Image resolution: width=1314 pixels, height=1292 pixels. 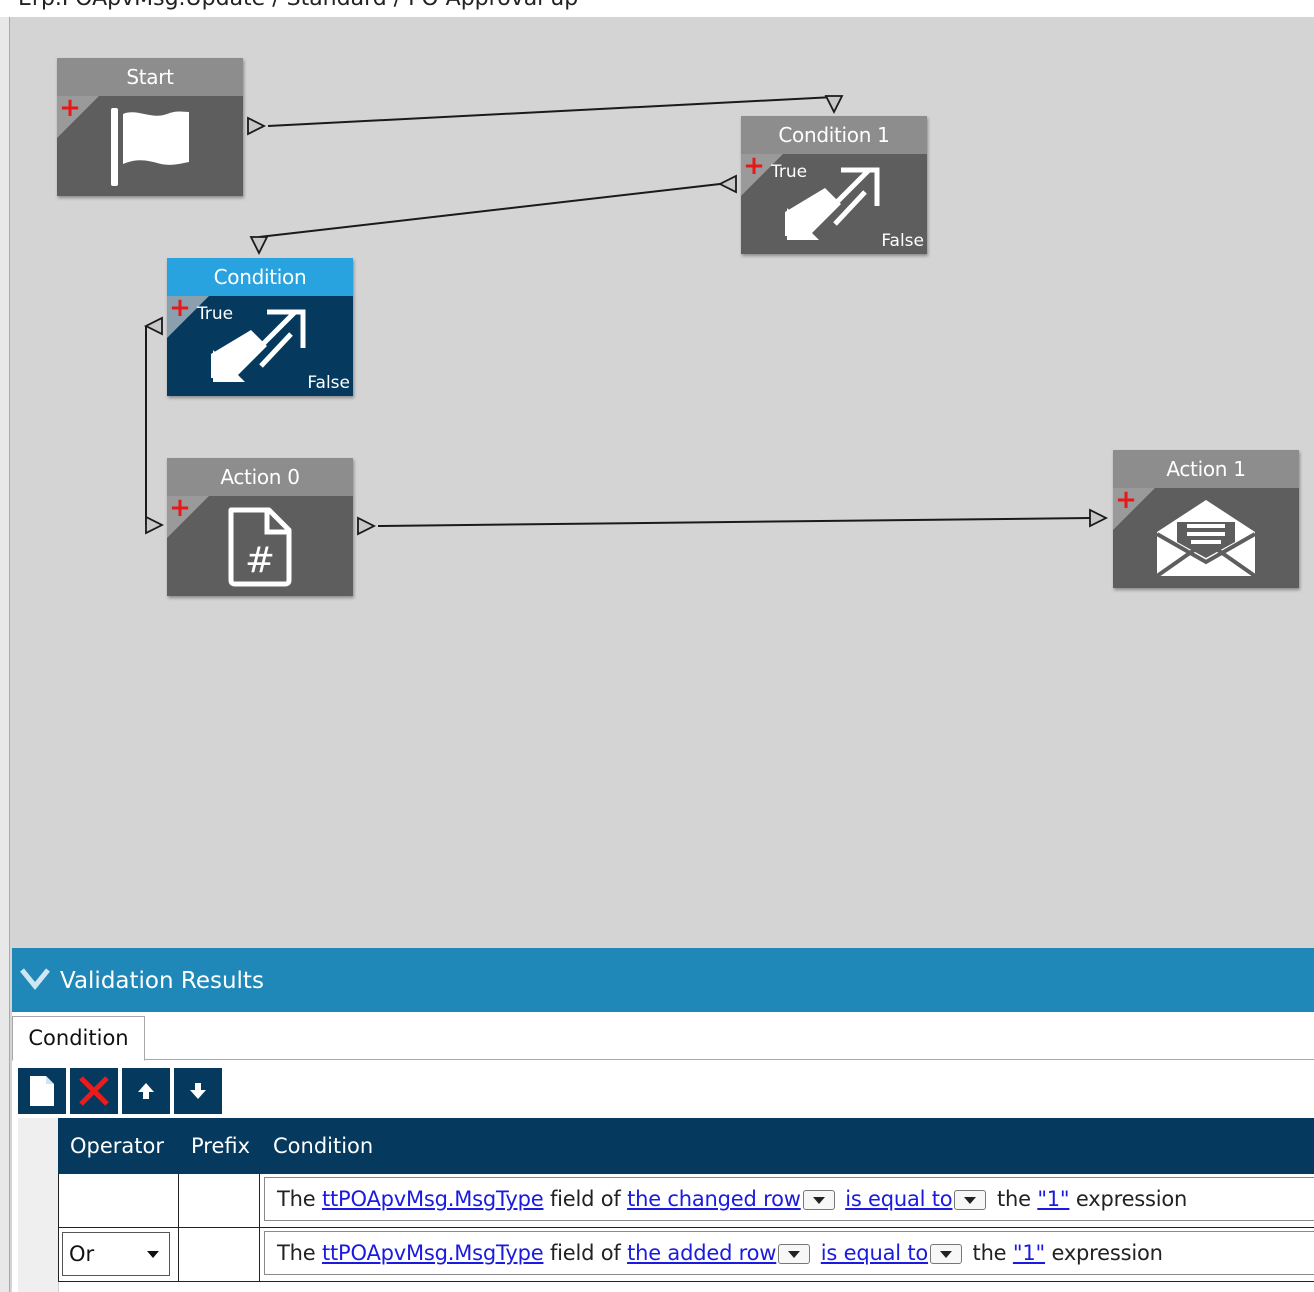 What do you see at coordinates (323, 1146) in the screenshot?
I see `column-header-condition: Condition` at bounding box center [323, 1146].